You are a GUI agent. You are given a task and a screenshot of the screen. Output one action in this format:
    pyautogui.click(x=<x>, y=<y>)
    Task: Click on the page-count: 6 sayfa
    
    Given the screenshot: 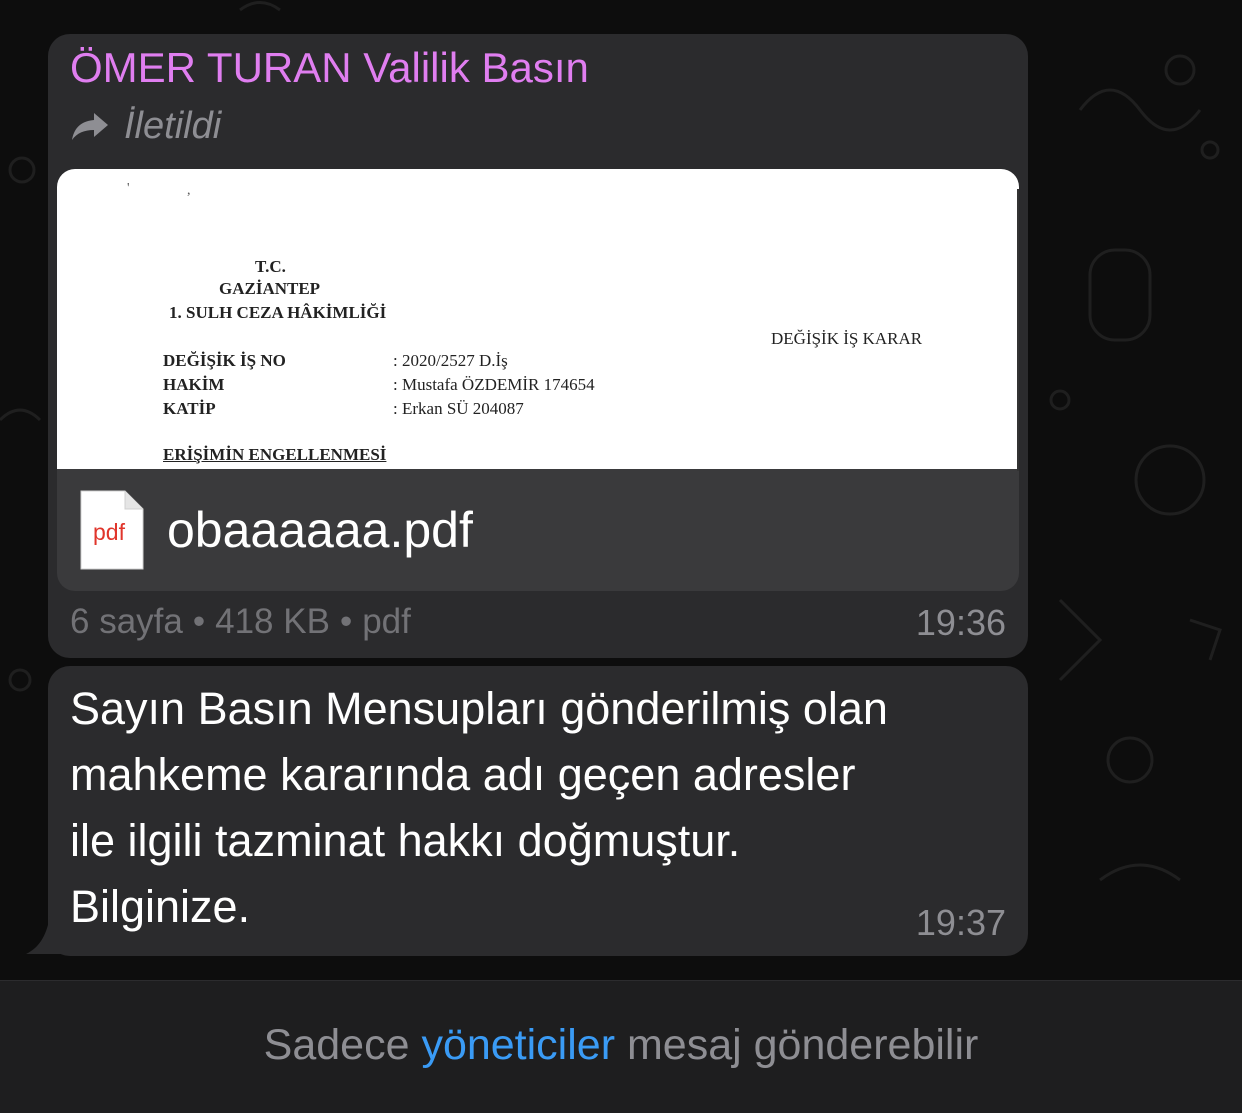 What is the action you would take?
    pyautogui.click(x=126, y=621)
    